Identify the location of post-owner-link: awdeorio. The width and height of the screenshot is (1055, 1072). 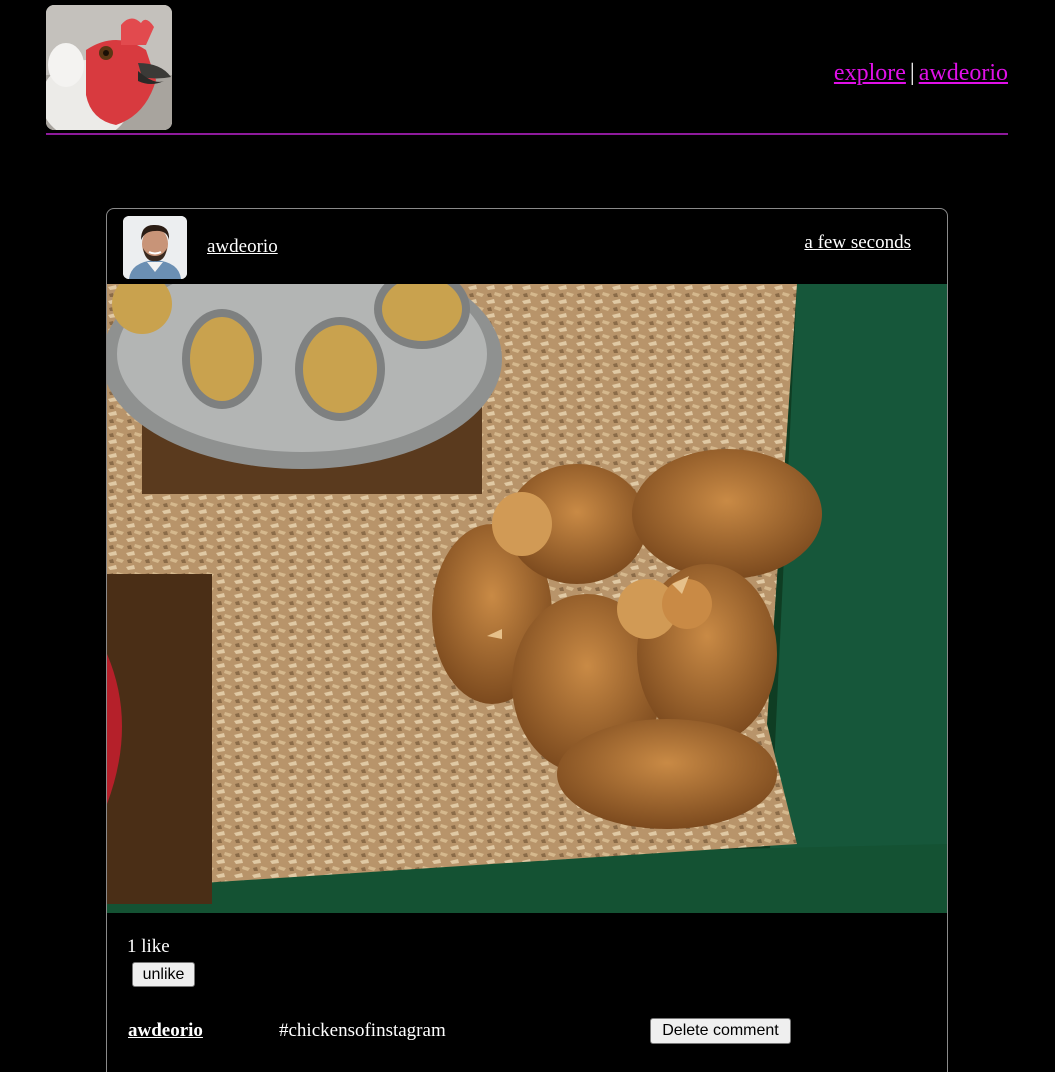
(242, 247).